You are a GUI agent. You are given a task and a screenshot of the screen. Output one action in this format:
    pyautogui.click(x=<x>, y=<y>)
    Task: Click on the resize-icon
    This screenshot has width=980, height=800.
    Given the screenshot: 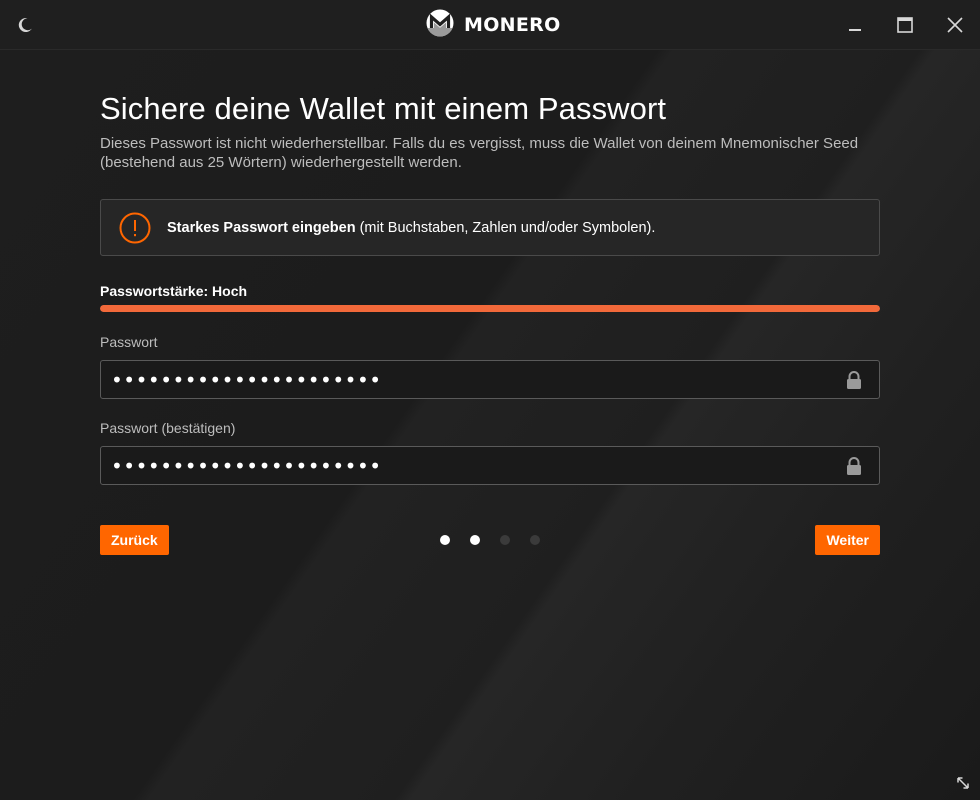 What is the action you would take?
    pyautogui.click(x=963, y=783)
    